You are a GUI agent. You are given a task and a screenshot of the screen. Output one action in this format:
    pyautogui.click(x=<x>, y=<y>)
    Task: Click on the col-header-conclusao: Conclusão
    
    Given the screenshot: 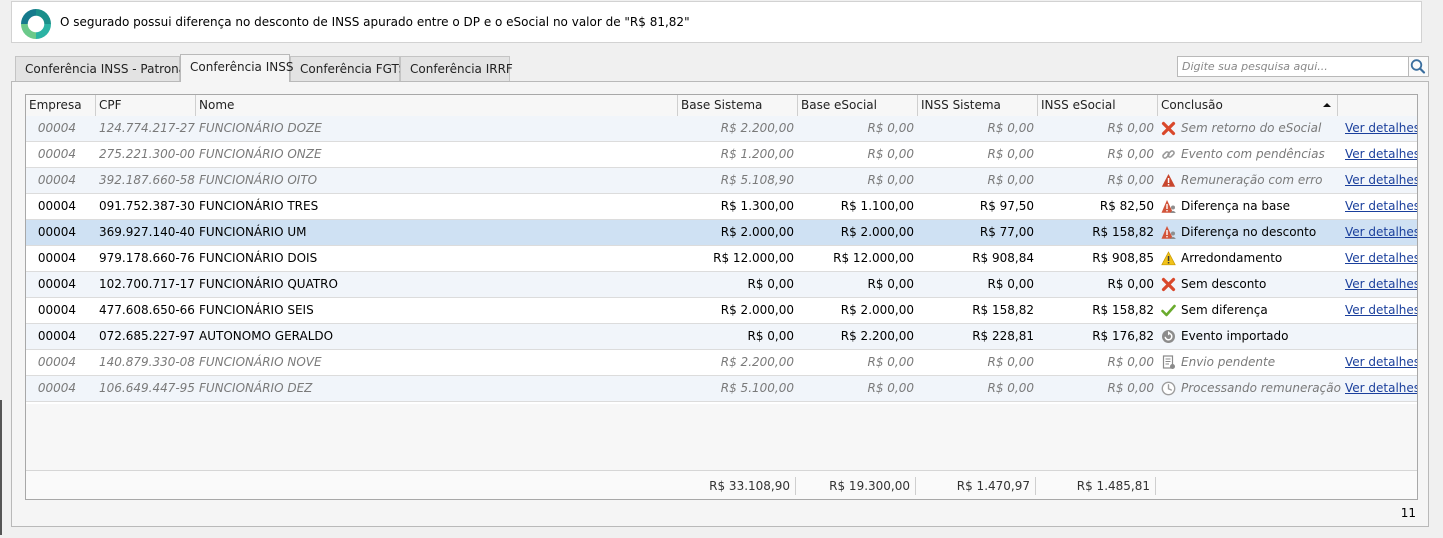 What is the action you would take?
    pyautogui.click(x=1248, y=105)
    